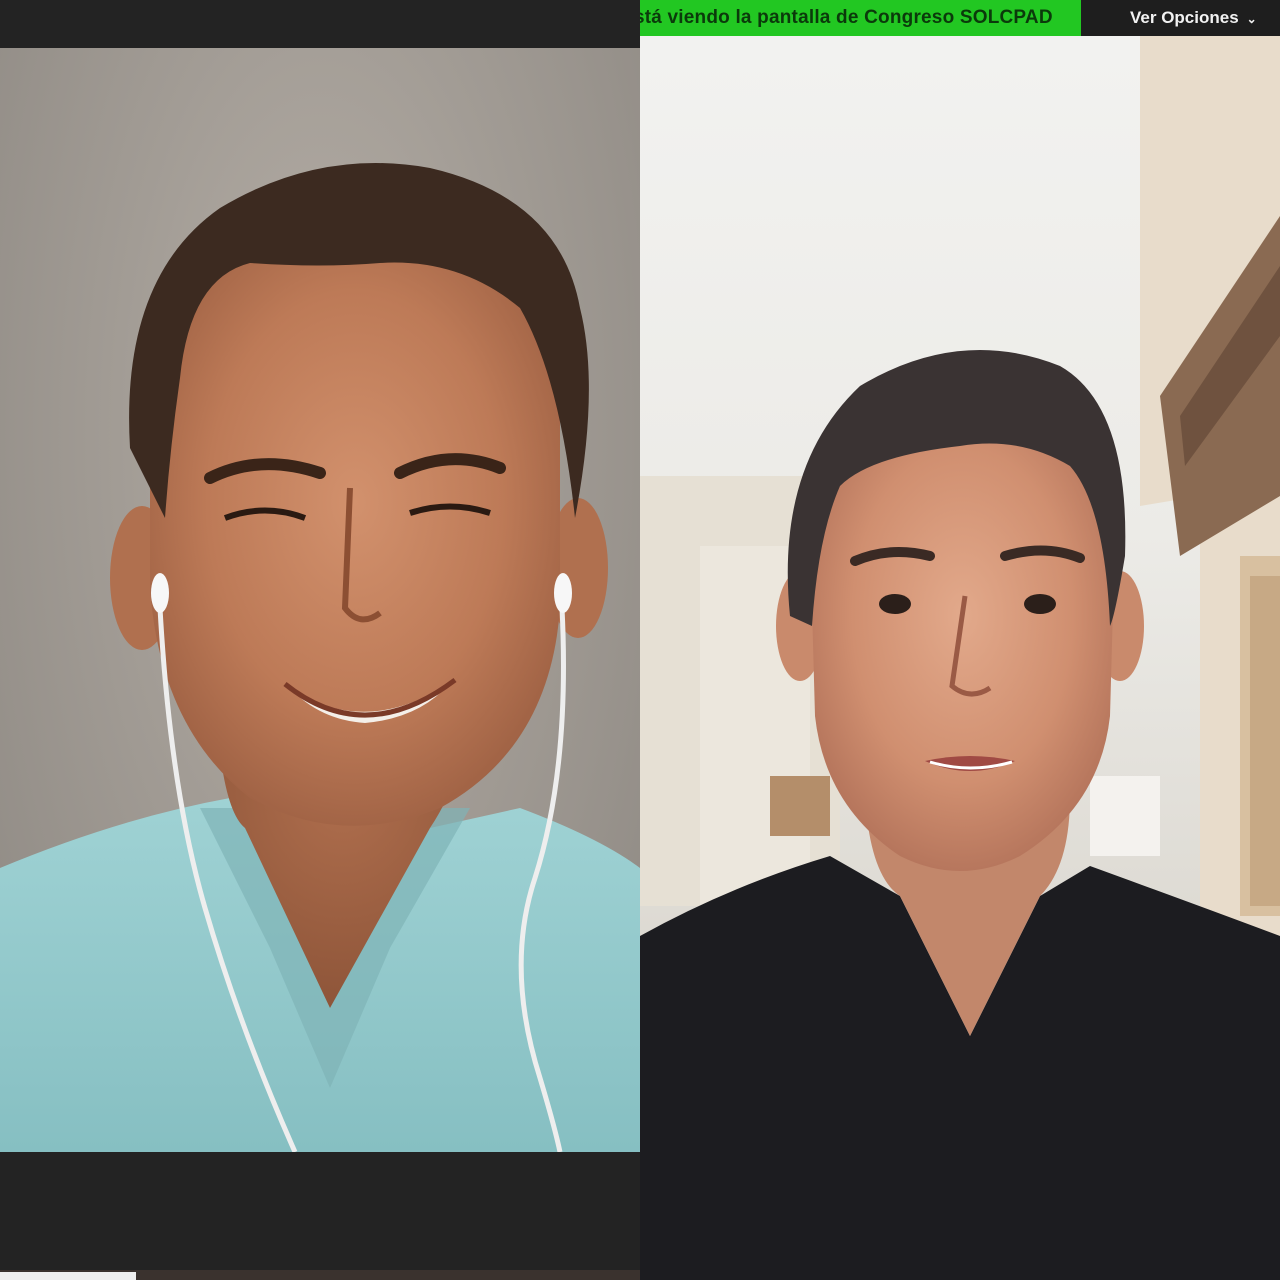 The image size is (1280, 1280). I want to click on view-options-label: Ver Opciones, so click(1184, 17).